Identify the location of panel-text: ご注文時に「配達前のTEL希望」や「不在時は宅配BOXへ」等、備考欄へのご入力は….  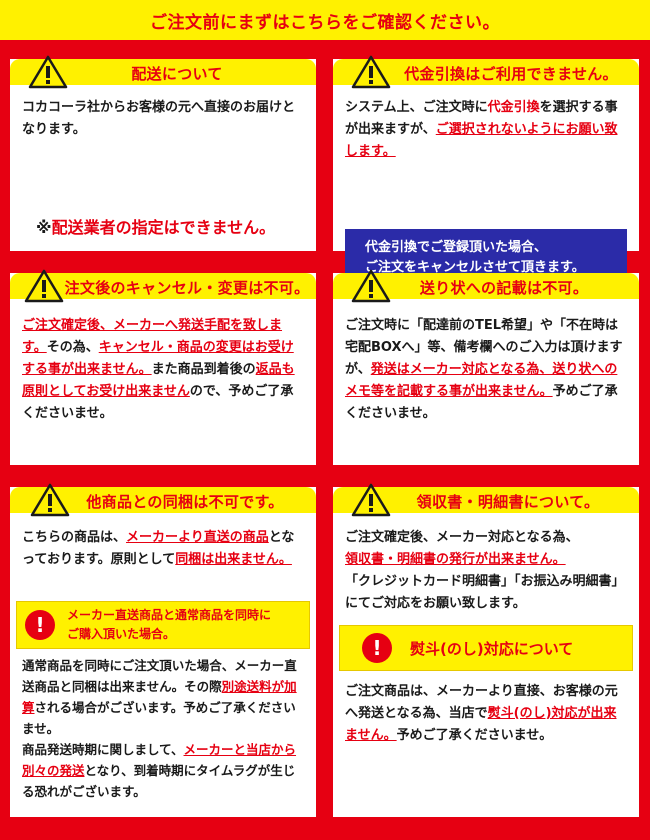
(484, 369).